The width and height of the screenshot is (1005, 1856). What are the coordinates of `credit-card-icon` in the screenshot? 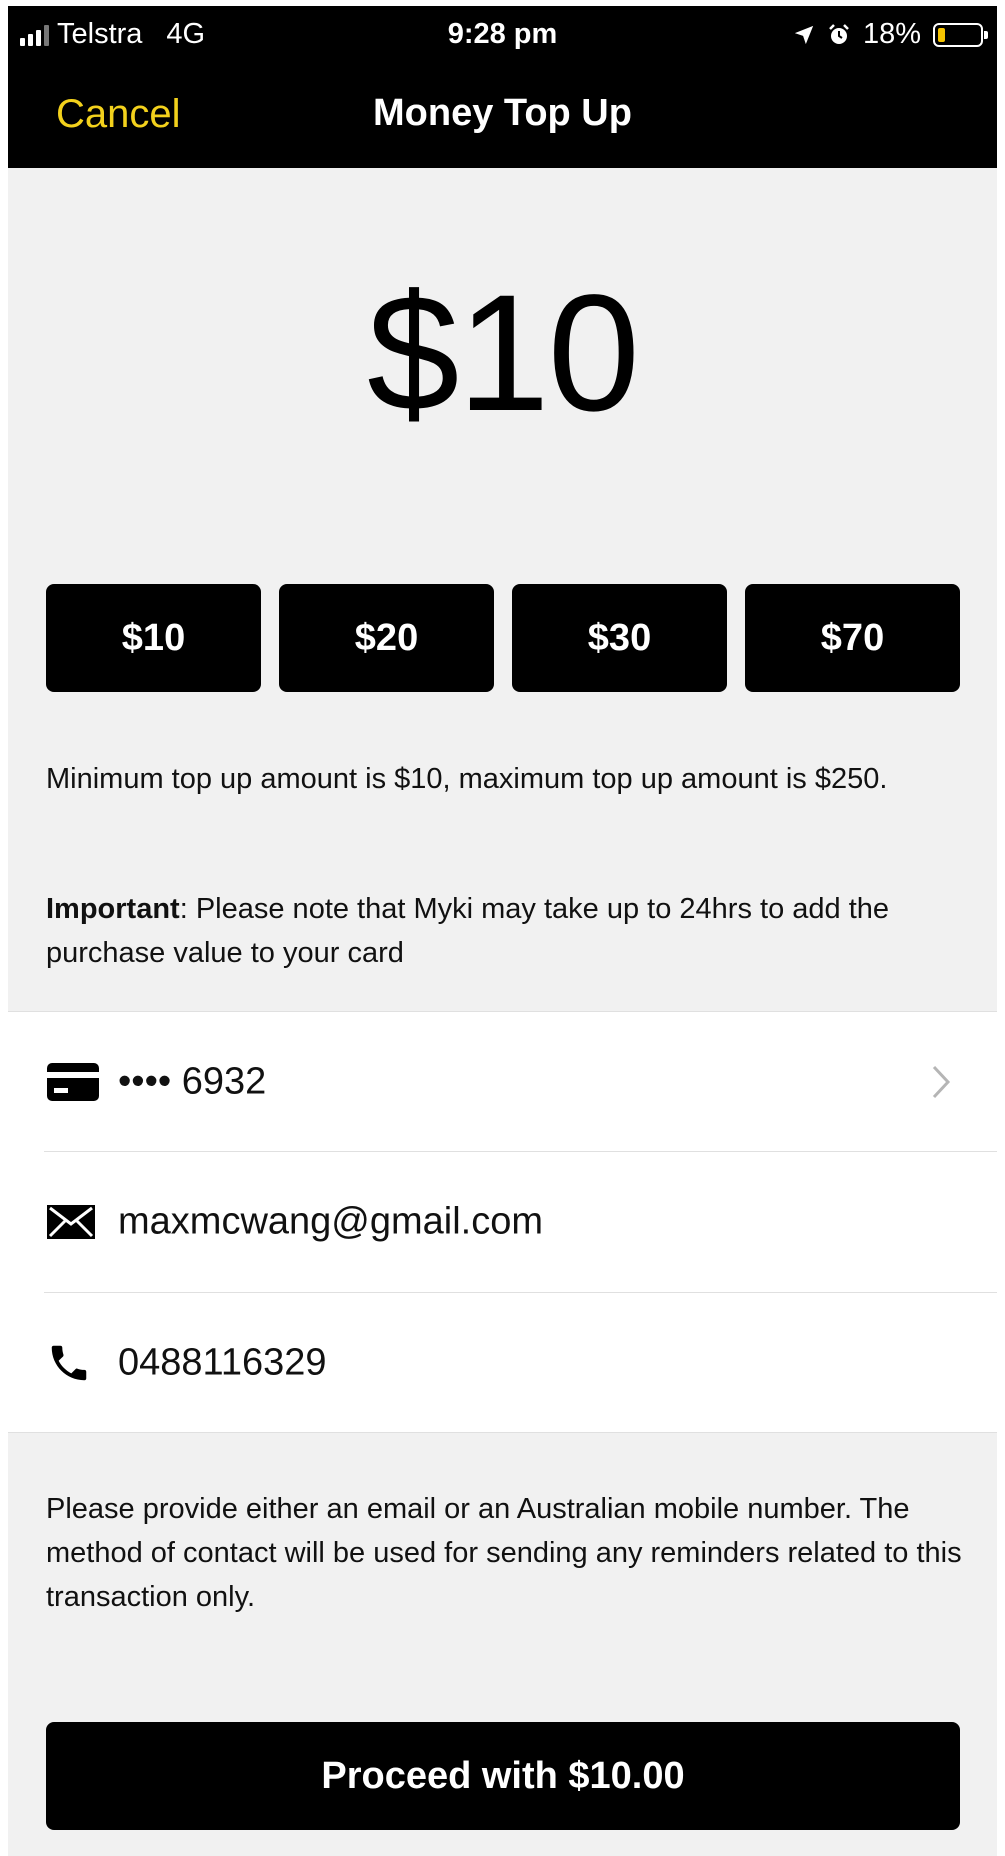 It's located at (73, 1081).